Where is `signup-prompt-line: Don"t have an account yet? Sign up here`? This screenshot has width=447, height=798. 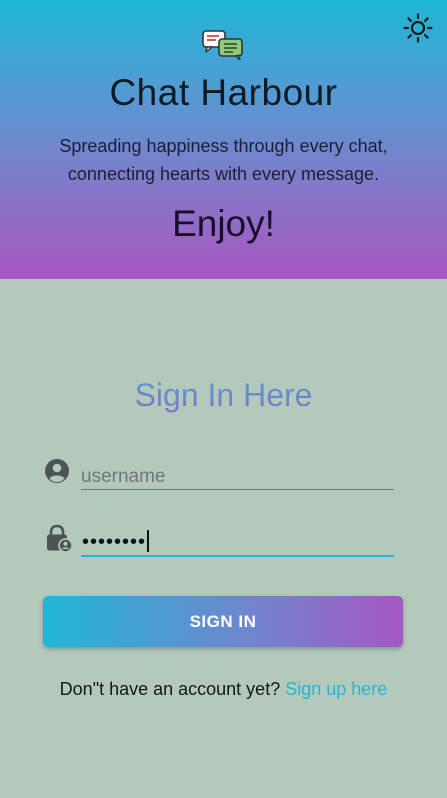 signup-prompt-line: Don"t have an account yet? Sign up here is located at coordinates (223, 689).